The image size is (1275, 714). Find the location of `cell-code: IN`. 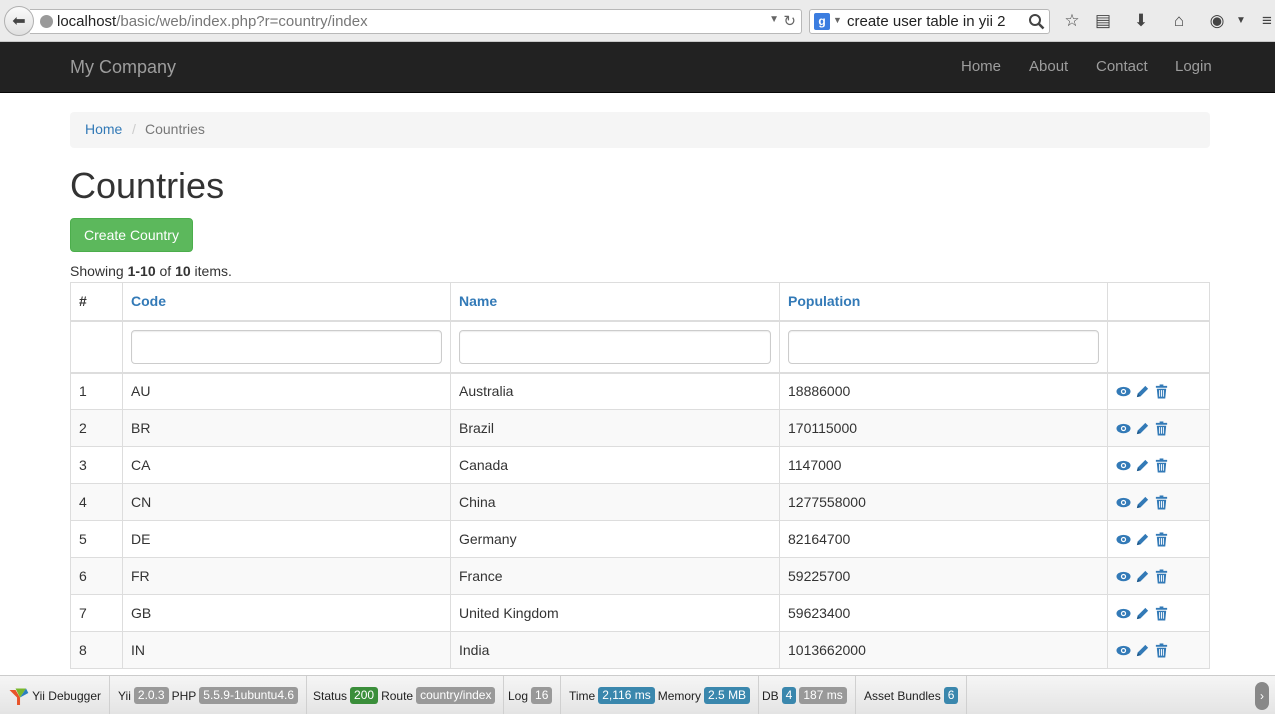

cell-code: IN is located at coordinates (286, 650).